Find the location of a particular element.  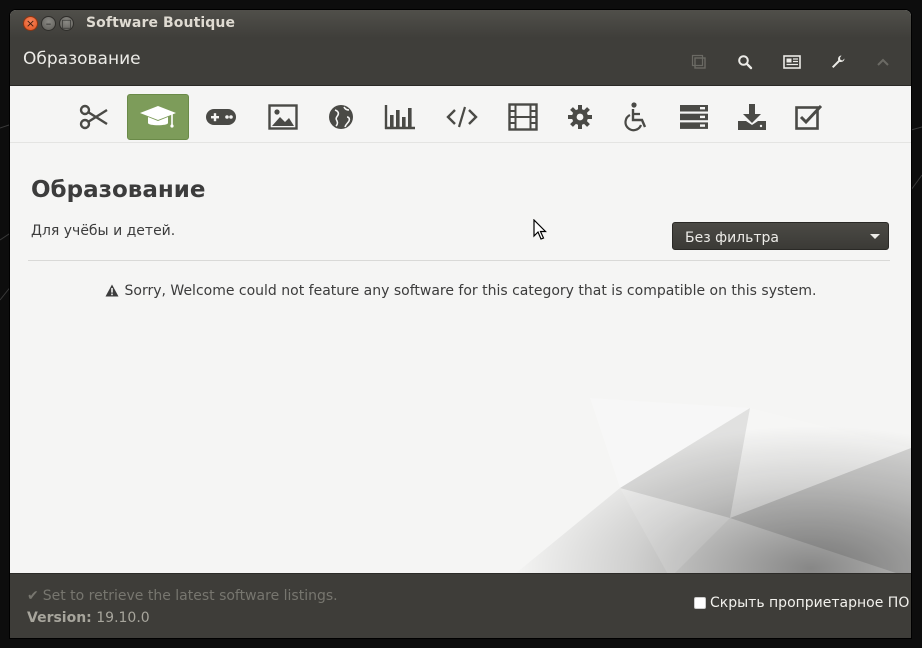

category-system is located at coordinates (580, 117).